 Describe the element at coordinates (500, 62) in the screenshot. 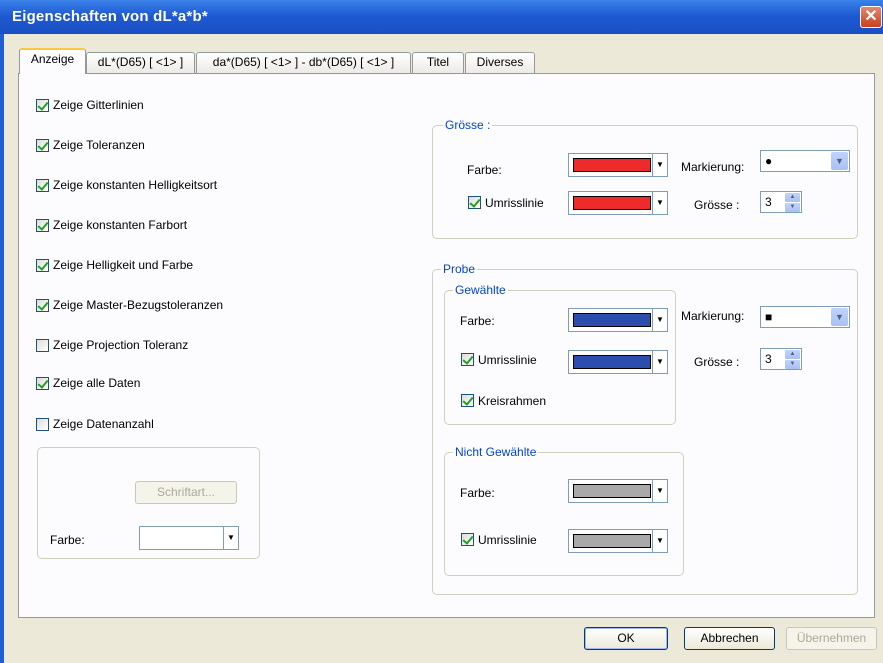

I see `tab-diverses: Diverses` at that location.